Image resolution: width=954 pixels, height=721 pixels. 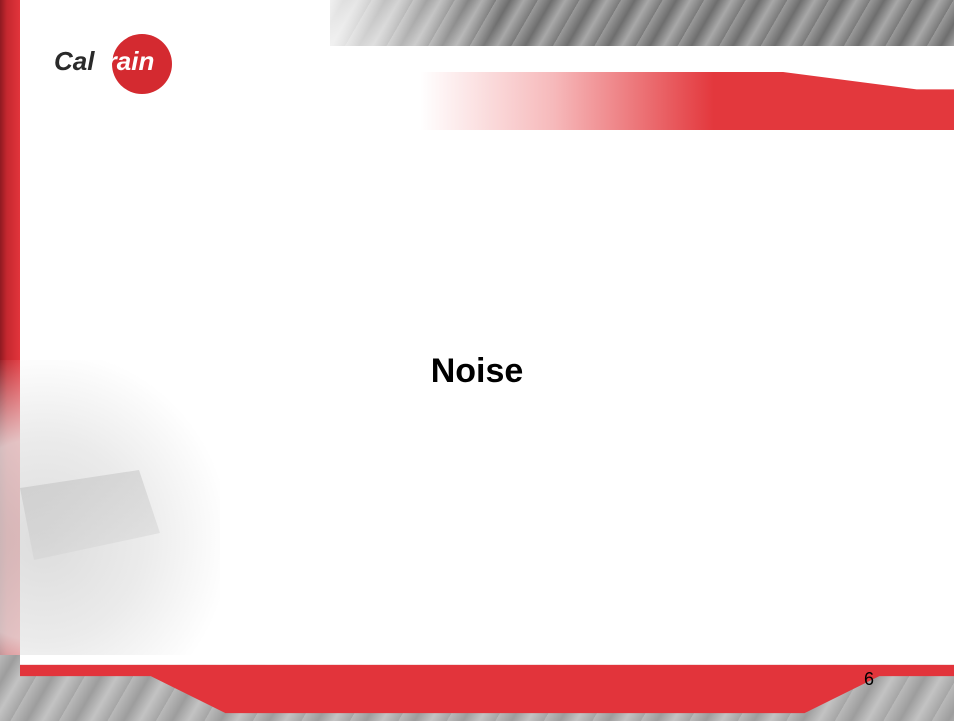 I want to click on page-number: 6, so click(x=869, y=679).